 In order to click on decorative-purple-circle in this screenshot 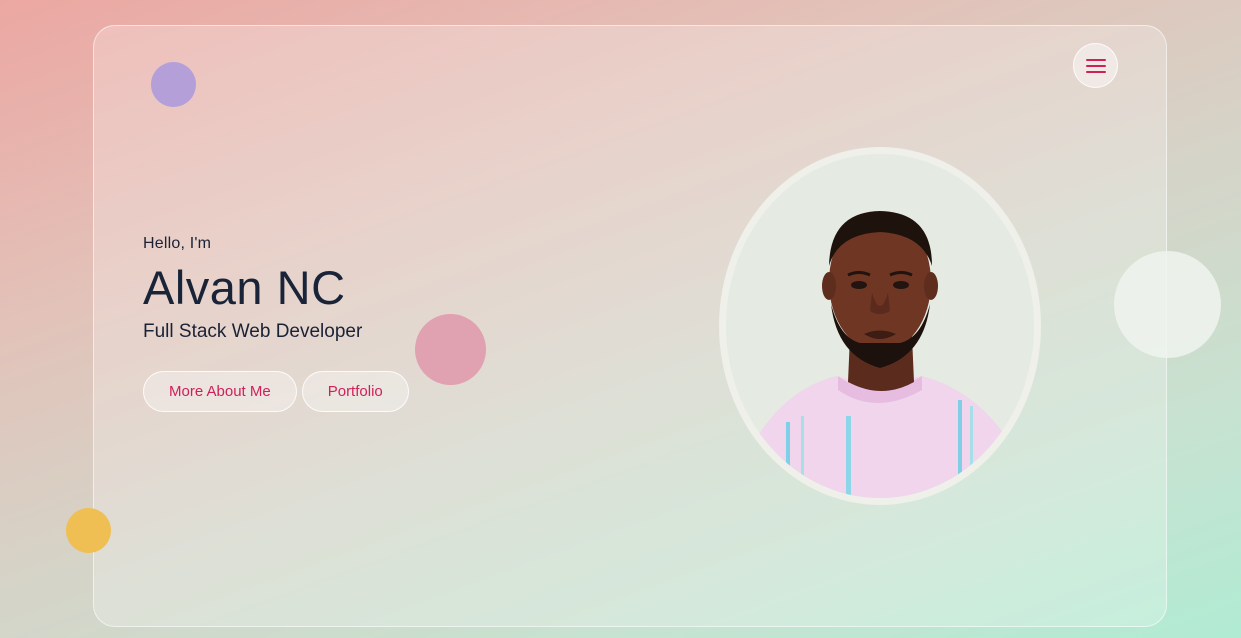, I will do `click(173, 84)`.